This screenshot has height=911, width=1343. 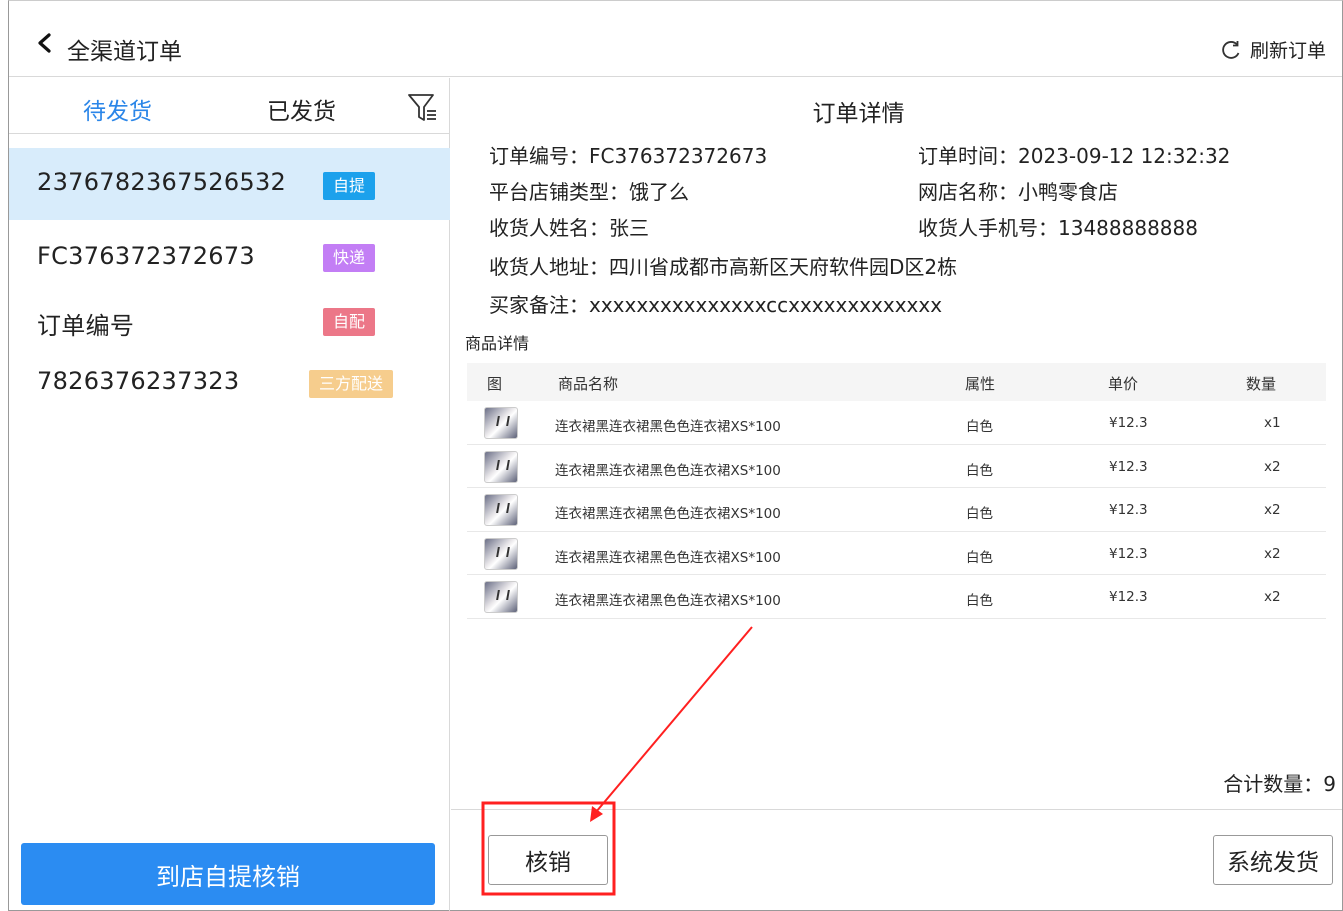 I want to click on order-number: 7826376237323, so click(x=138, y=381).